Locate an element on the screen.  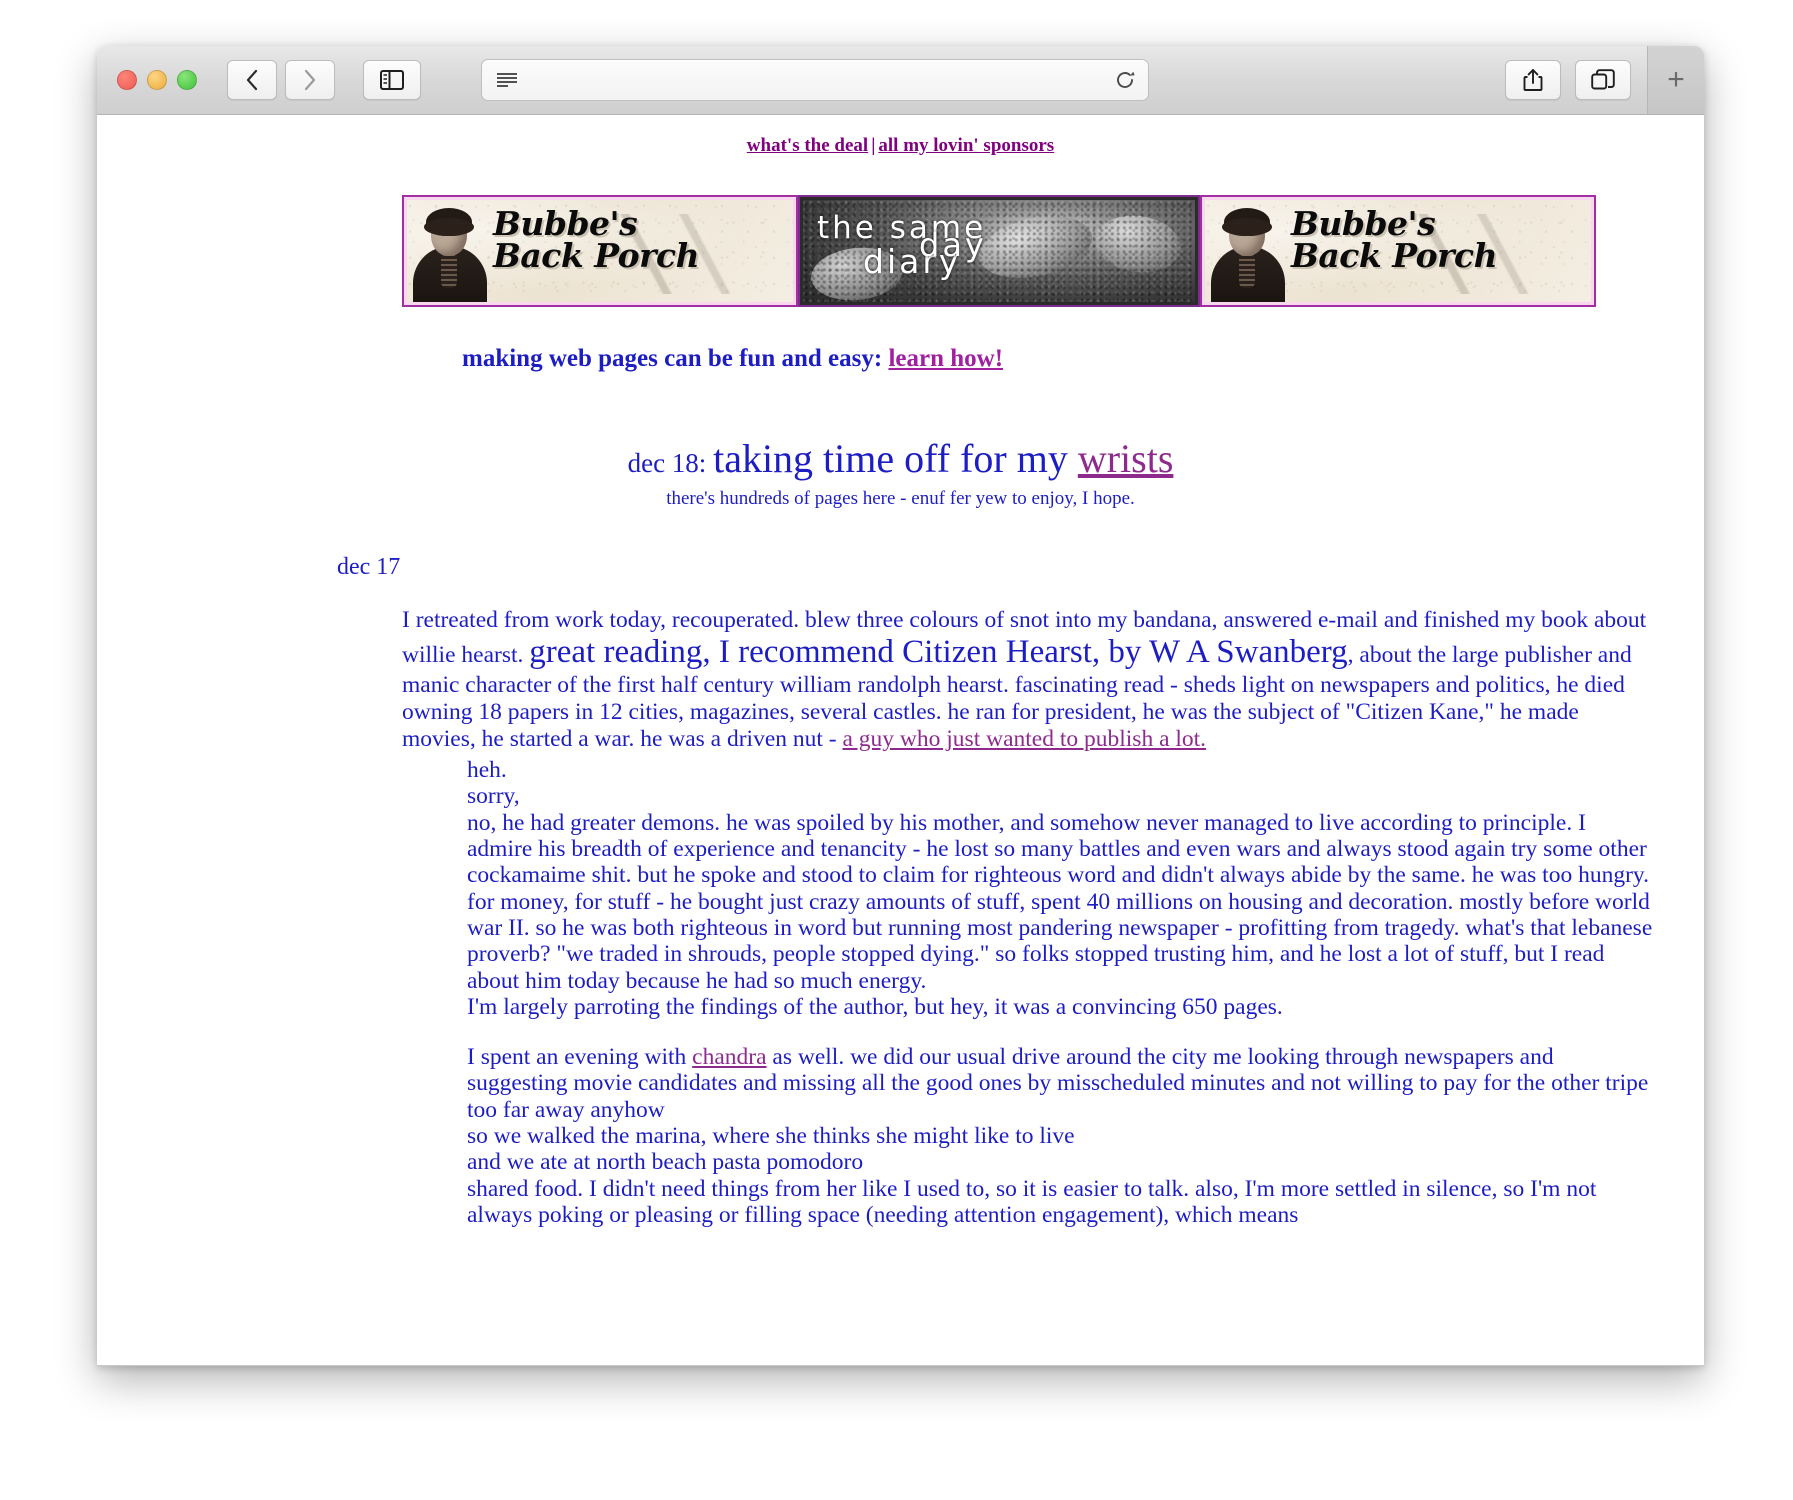
body-line-pomodoro: and we ate at north beach pasta pomodoro is located at coordinates (665, 1162).